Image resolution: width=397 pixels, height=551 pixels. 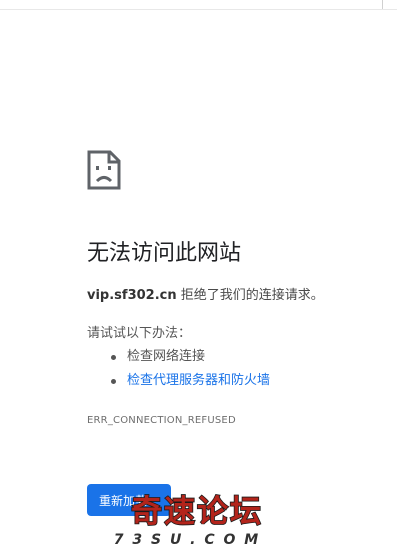 What do you see at coordinates (187, 540) in the screenshot?
I see `watermark-subtitle: 7 3 S U . C O M` at bounding box center [187, 540].